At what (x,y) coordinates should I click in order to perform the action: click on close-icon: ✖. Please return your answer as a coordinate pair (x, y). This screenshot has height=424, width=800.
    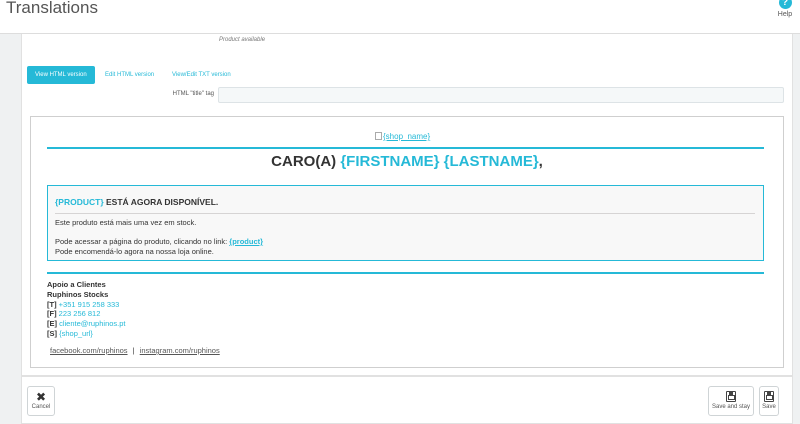
    Looking at the image, I should click on (41, 397).